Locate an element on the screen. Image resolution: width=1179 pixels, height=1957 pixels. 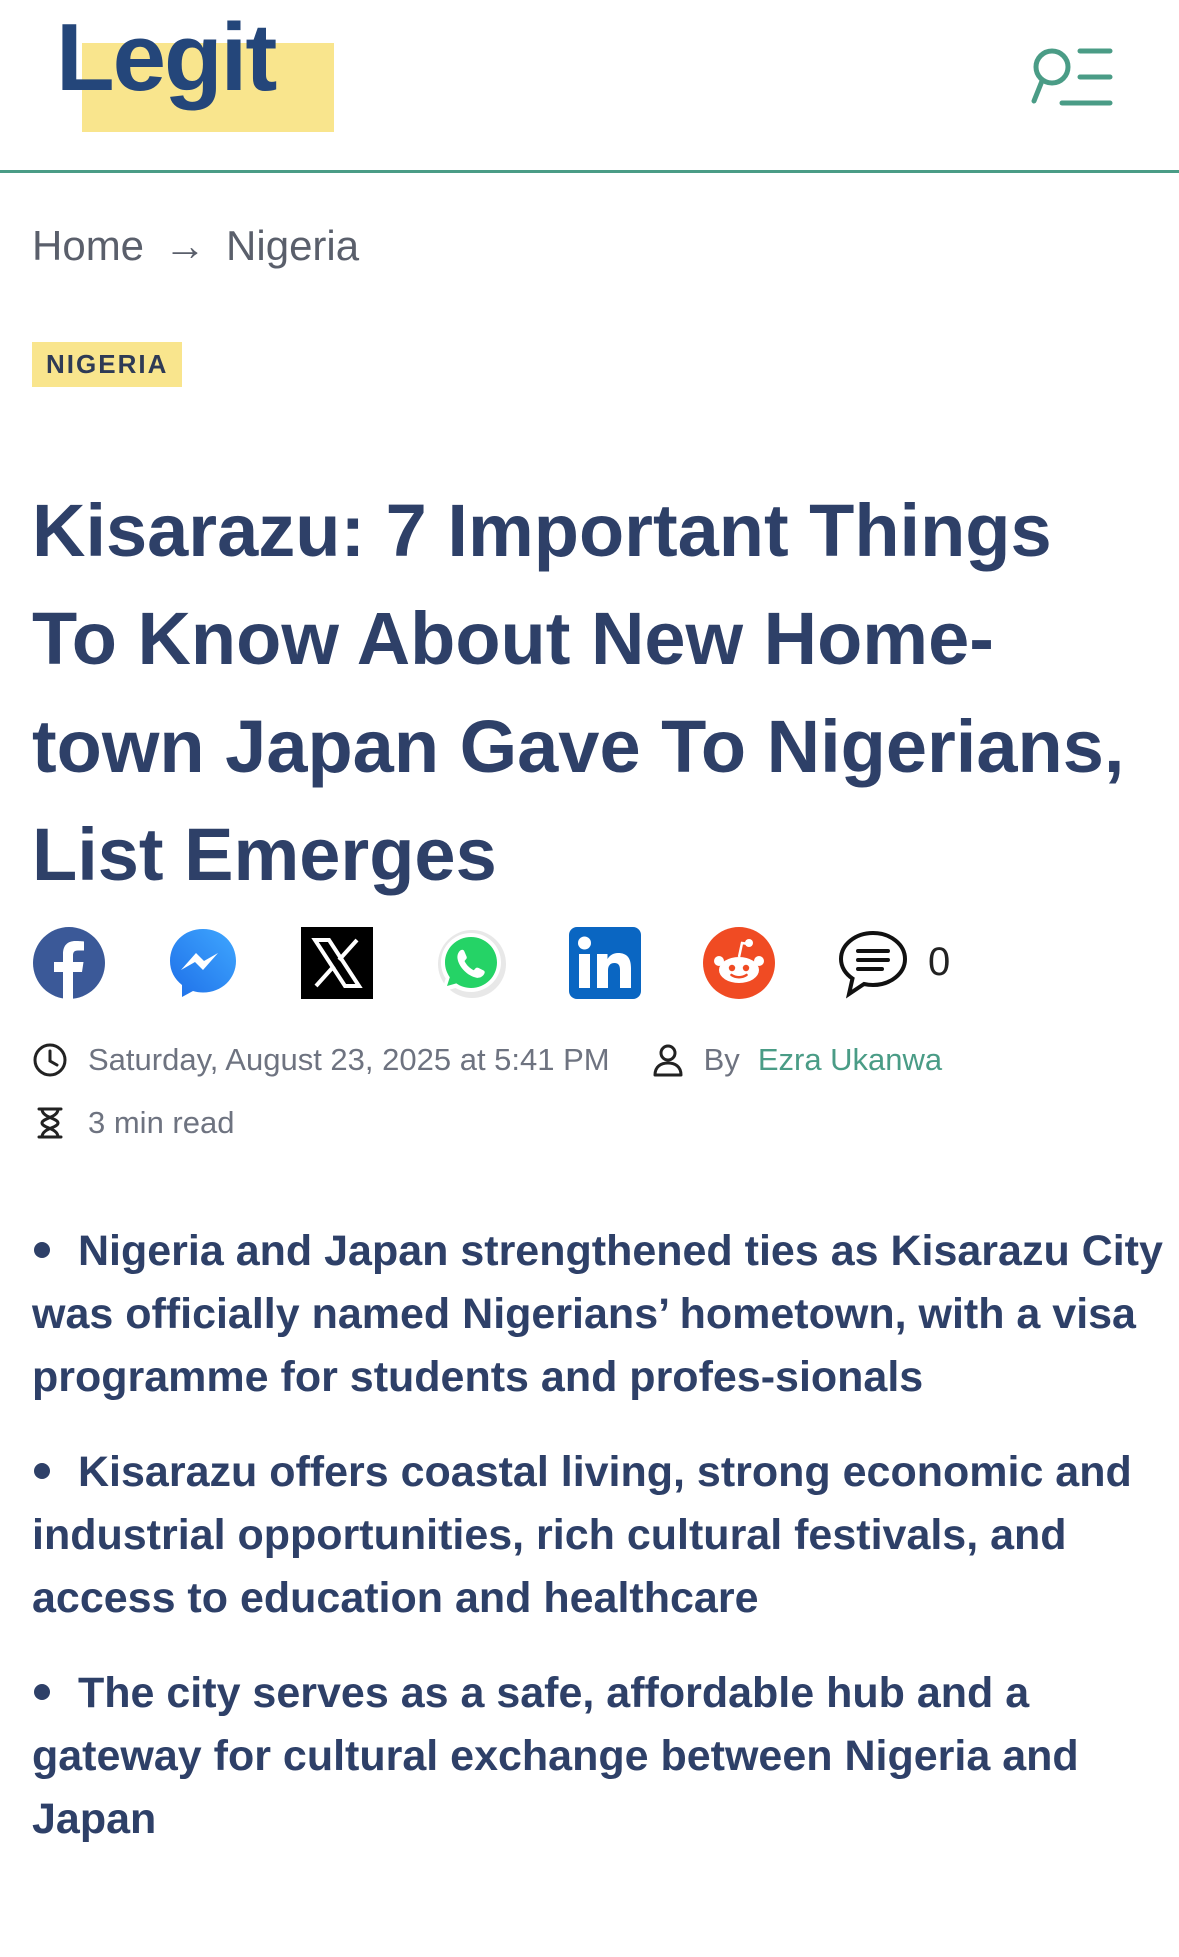
by-label: By is located at coordinates (721, 1059).